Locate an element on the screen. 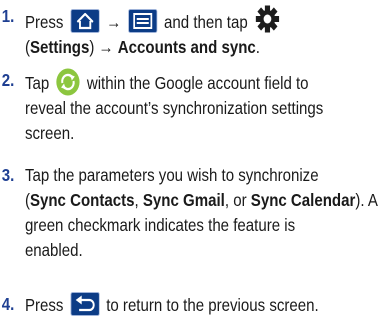 The image size is (388, 322). step-4-body: Press to return to the previous screen. is located at coordinates (202, 305).